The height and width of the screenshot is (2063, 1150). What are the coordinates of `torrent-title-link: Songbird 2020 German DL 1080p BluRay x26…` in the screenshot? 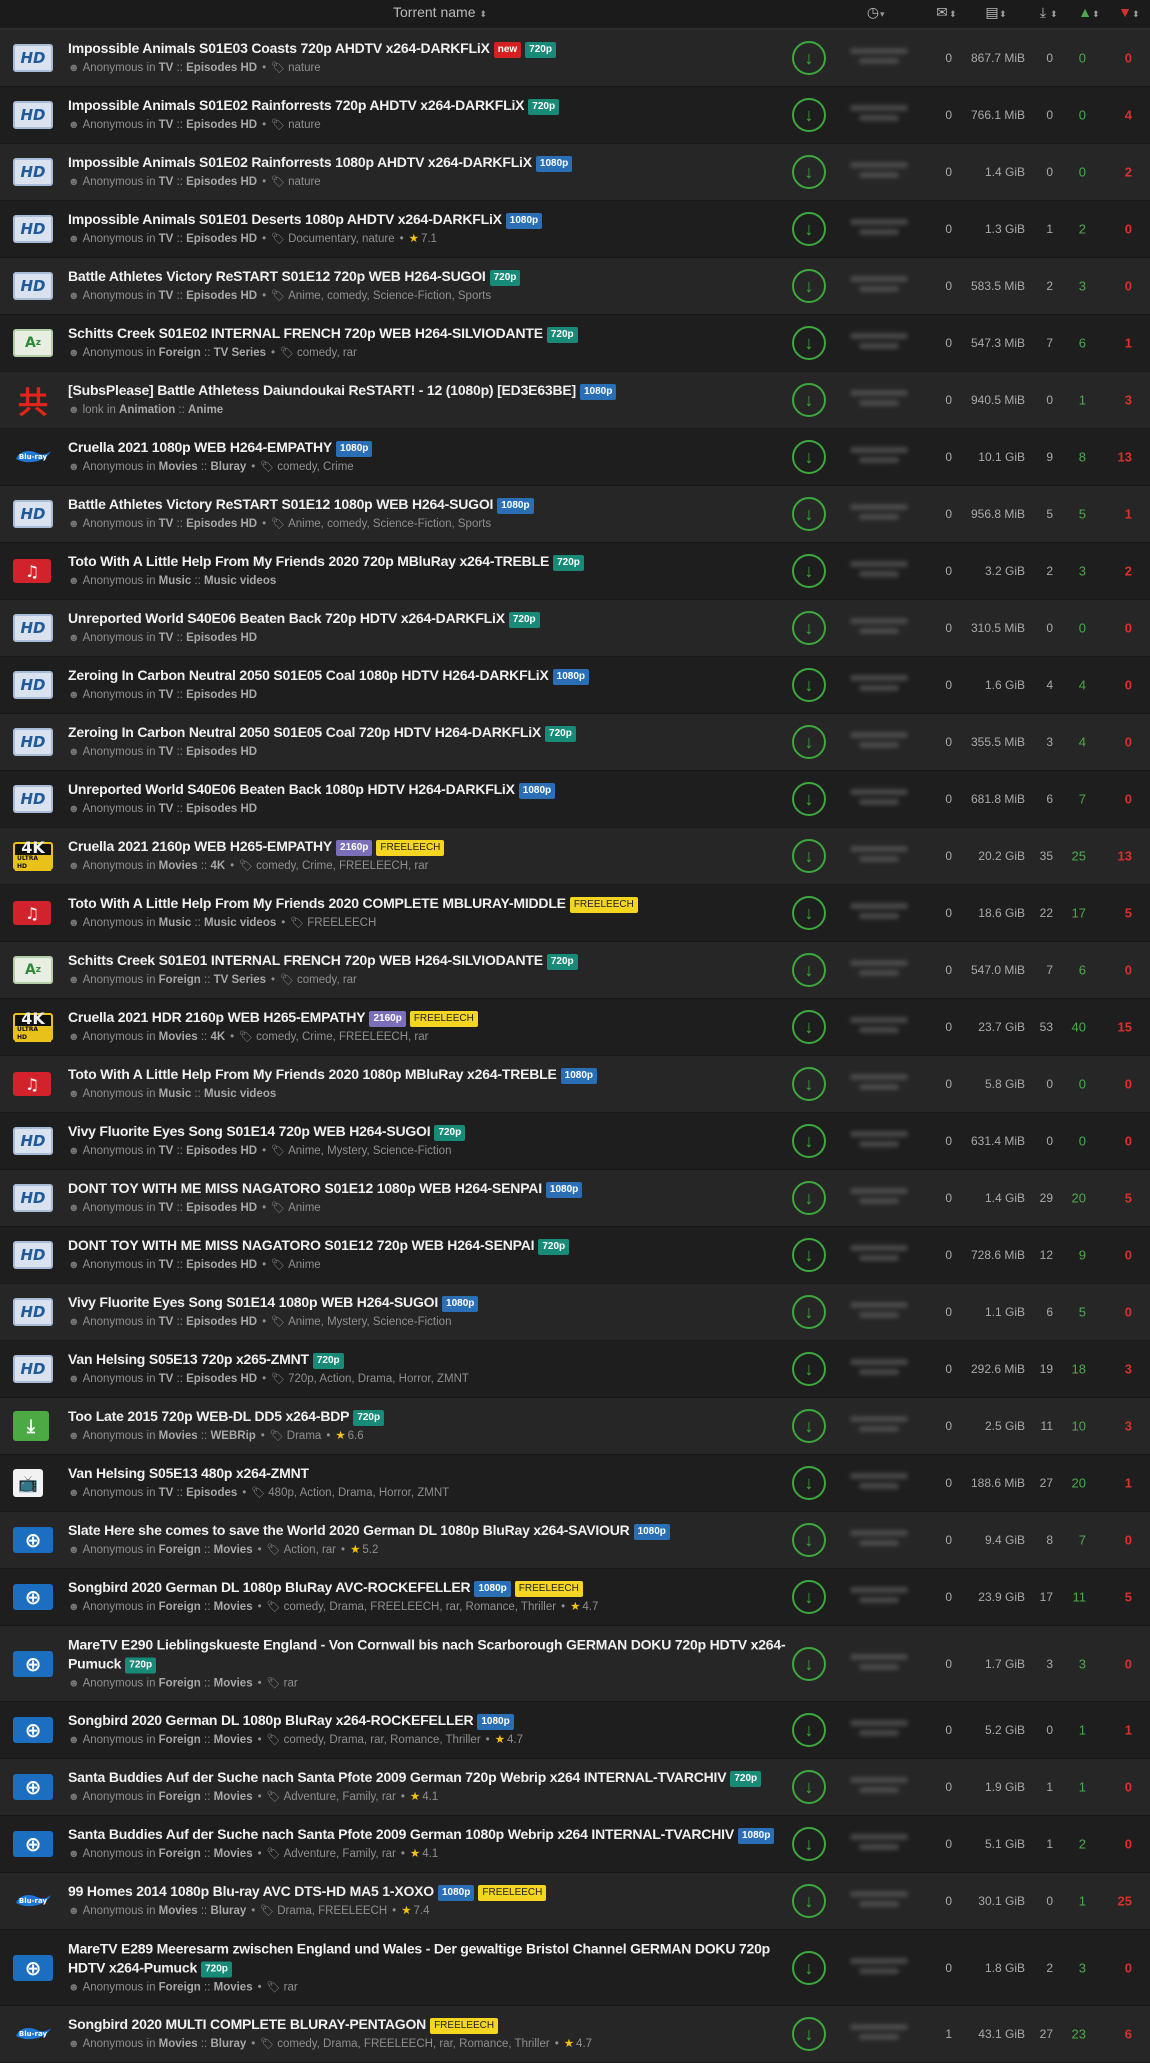 It's located at (271, 1720).